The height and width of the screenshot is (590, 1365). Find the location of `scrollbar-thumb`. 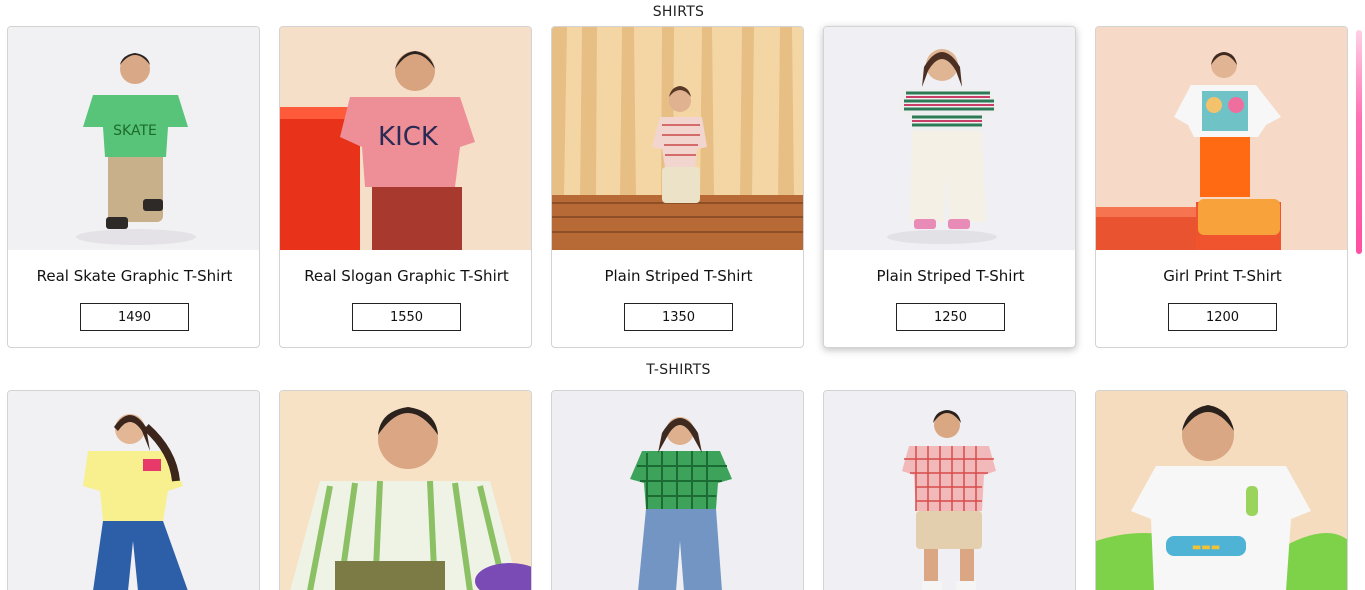

scrollbar-thumb is located at coordinates (1359, 142).